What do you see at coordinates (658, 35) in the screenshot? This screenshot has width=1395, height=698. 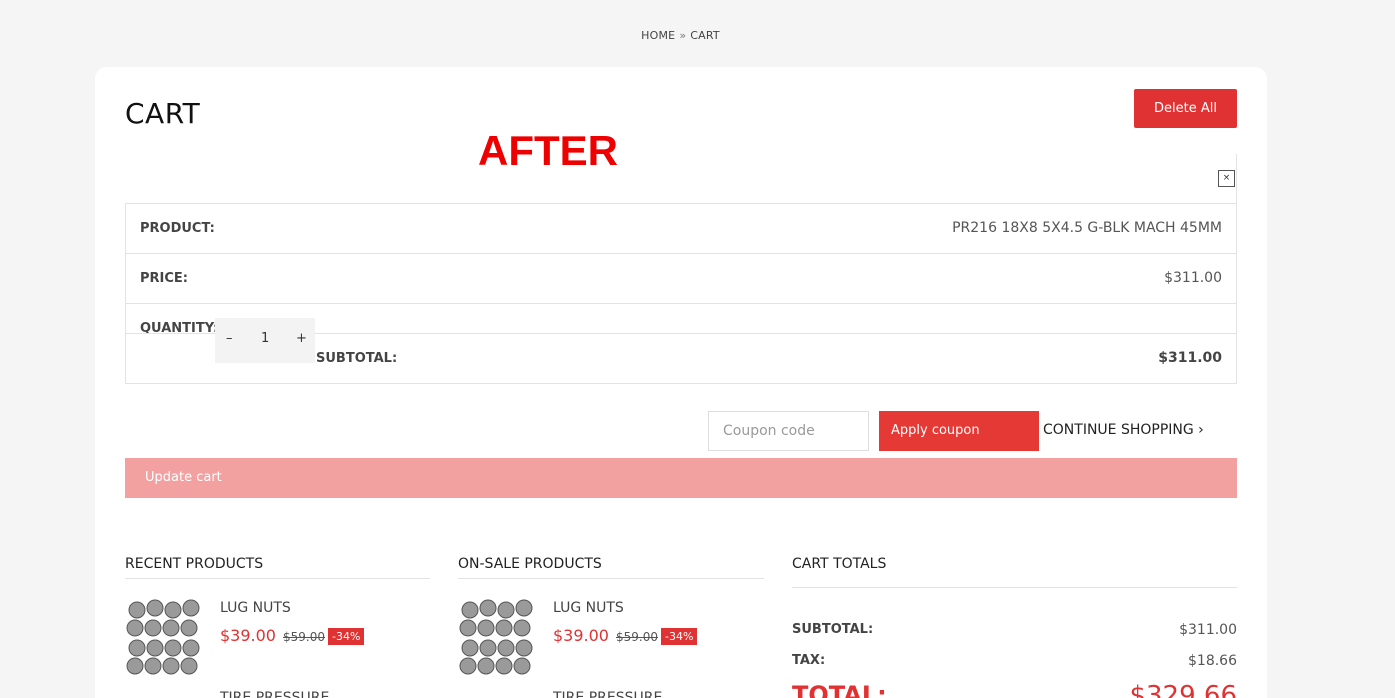 I see `breadcrumb-home-link: HOME` at bounding box center [658, 35].